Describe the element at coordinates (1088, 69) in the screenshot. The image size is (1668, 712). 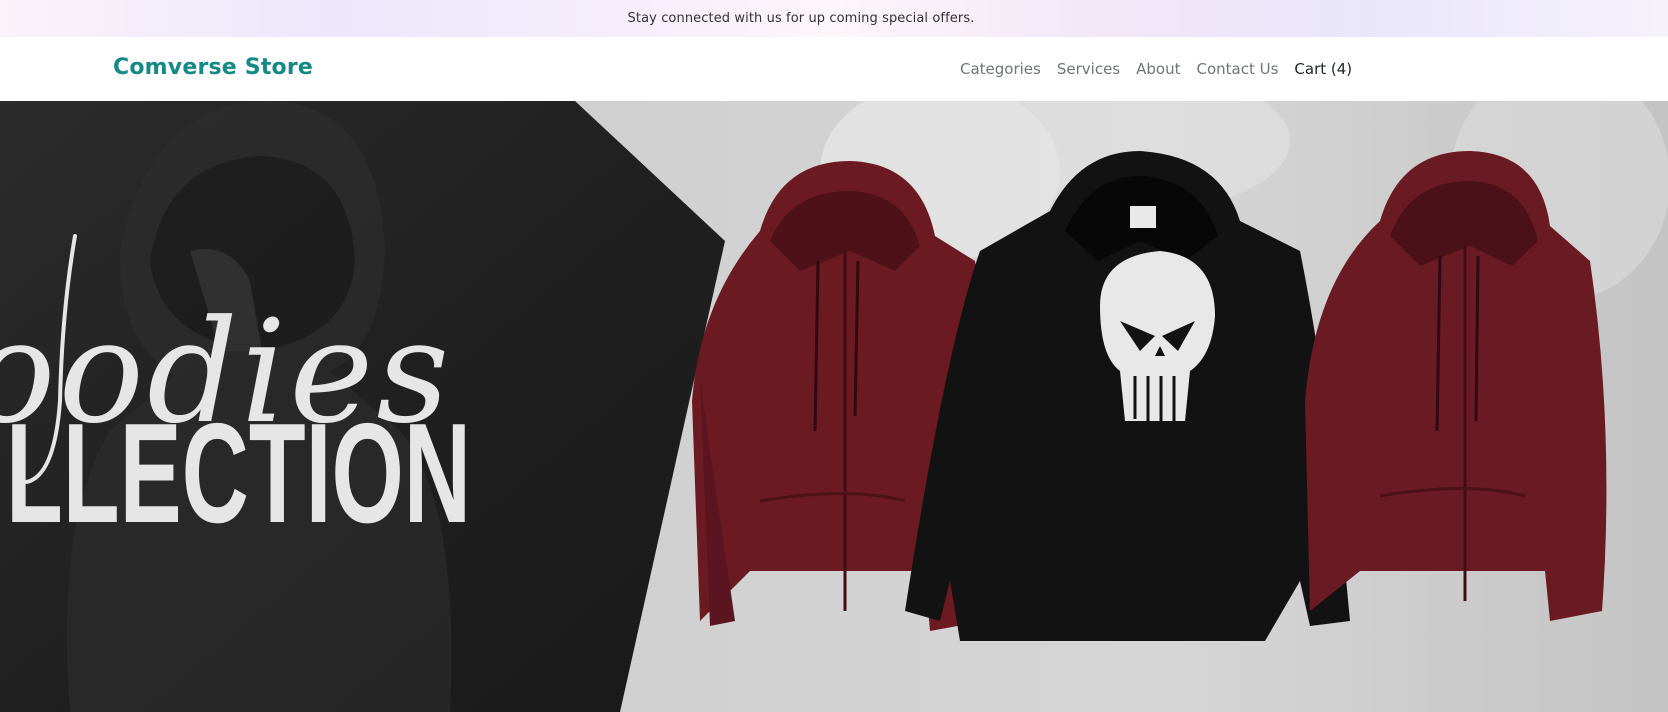
I see `nav-services-link: Services` at that location.